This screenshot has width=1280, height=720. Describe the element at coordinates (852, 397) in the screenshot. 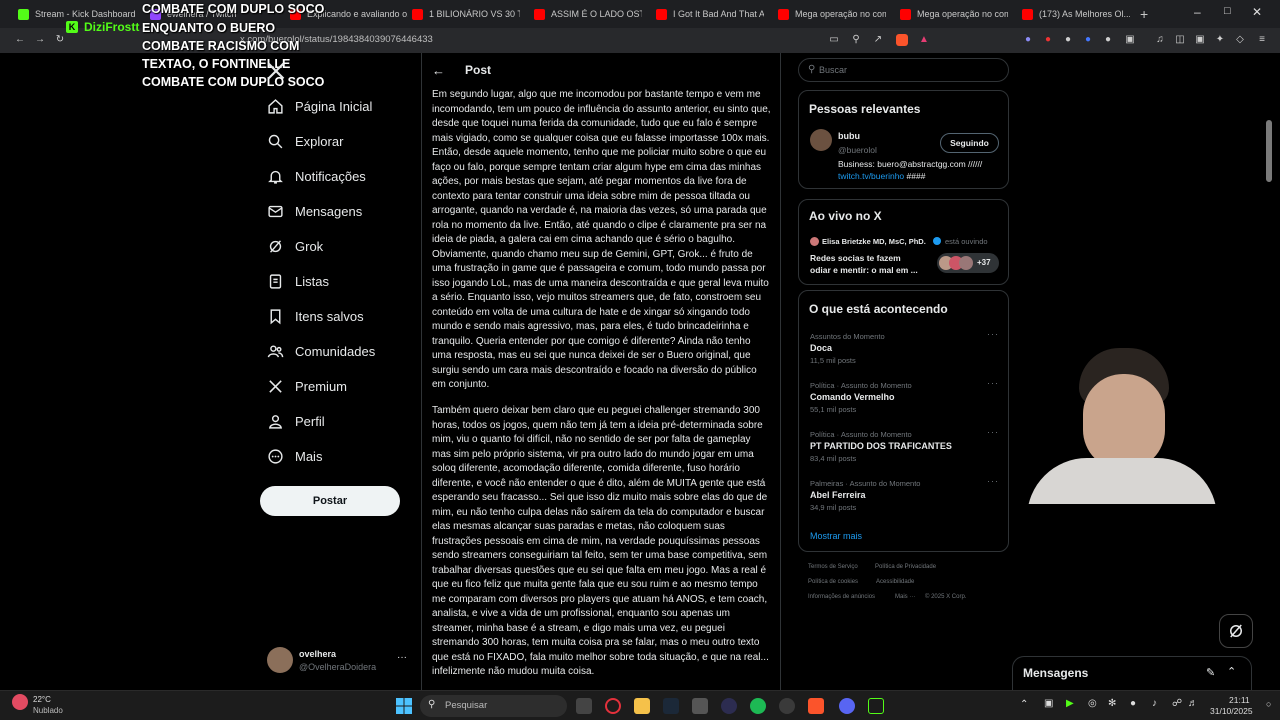

I see `trend-name: Comando Vermelho` at that location.